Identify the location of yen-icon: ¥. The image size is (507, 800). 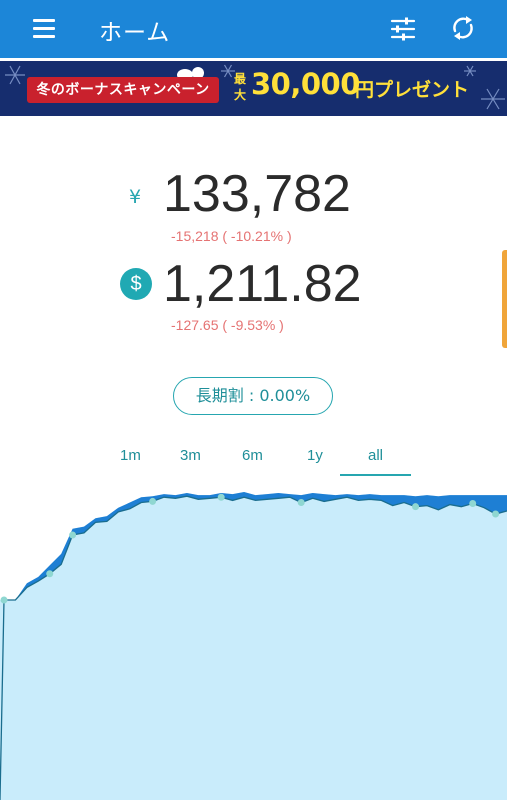
(135, 197).